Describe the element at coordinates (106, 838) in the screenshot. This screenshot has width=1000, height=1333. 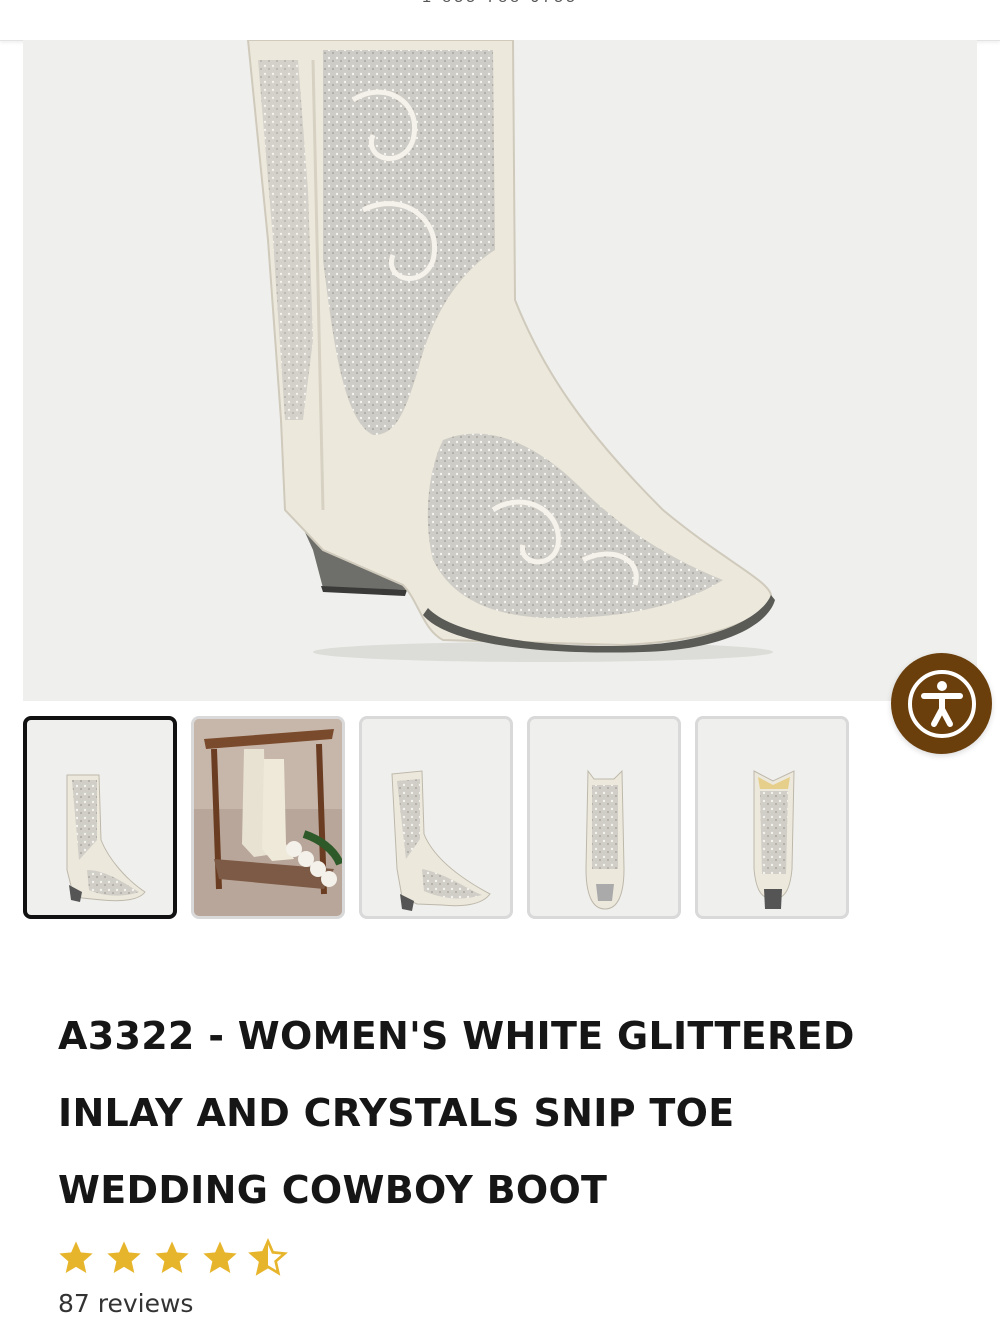
I see `thumbnail-boot-side-angle` at that location.